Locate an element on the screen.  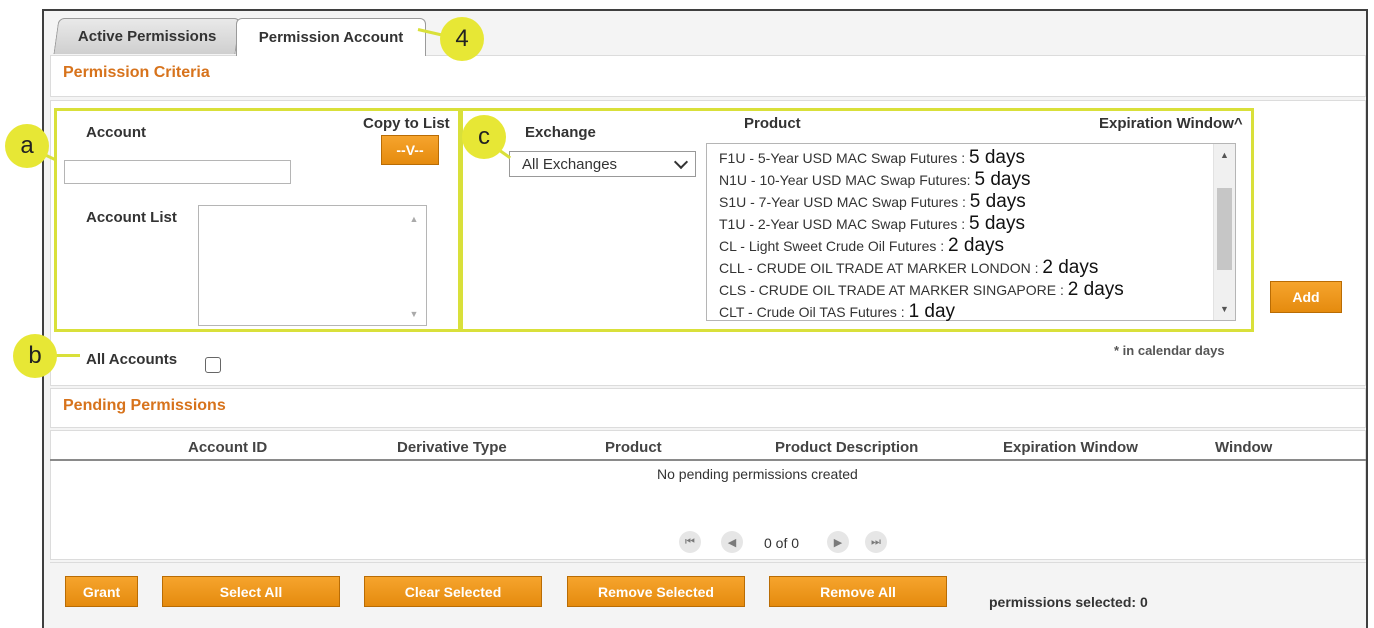
product-label: Product is located at coordinates (772, 123).